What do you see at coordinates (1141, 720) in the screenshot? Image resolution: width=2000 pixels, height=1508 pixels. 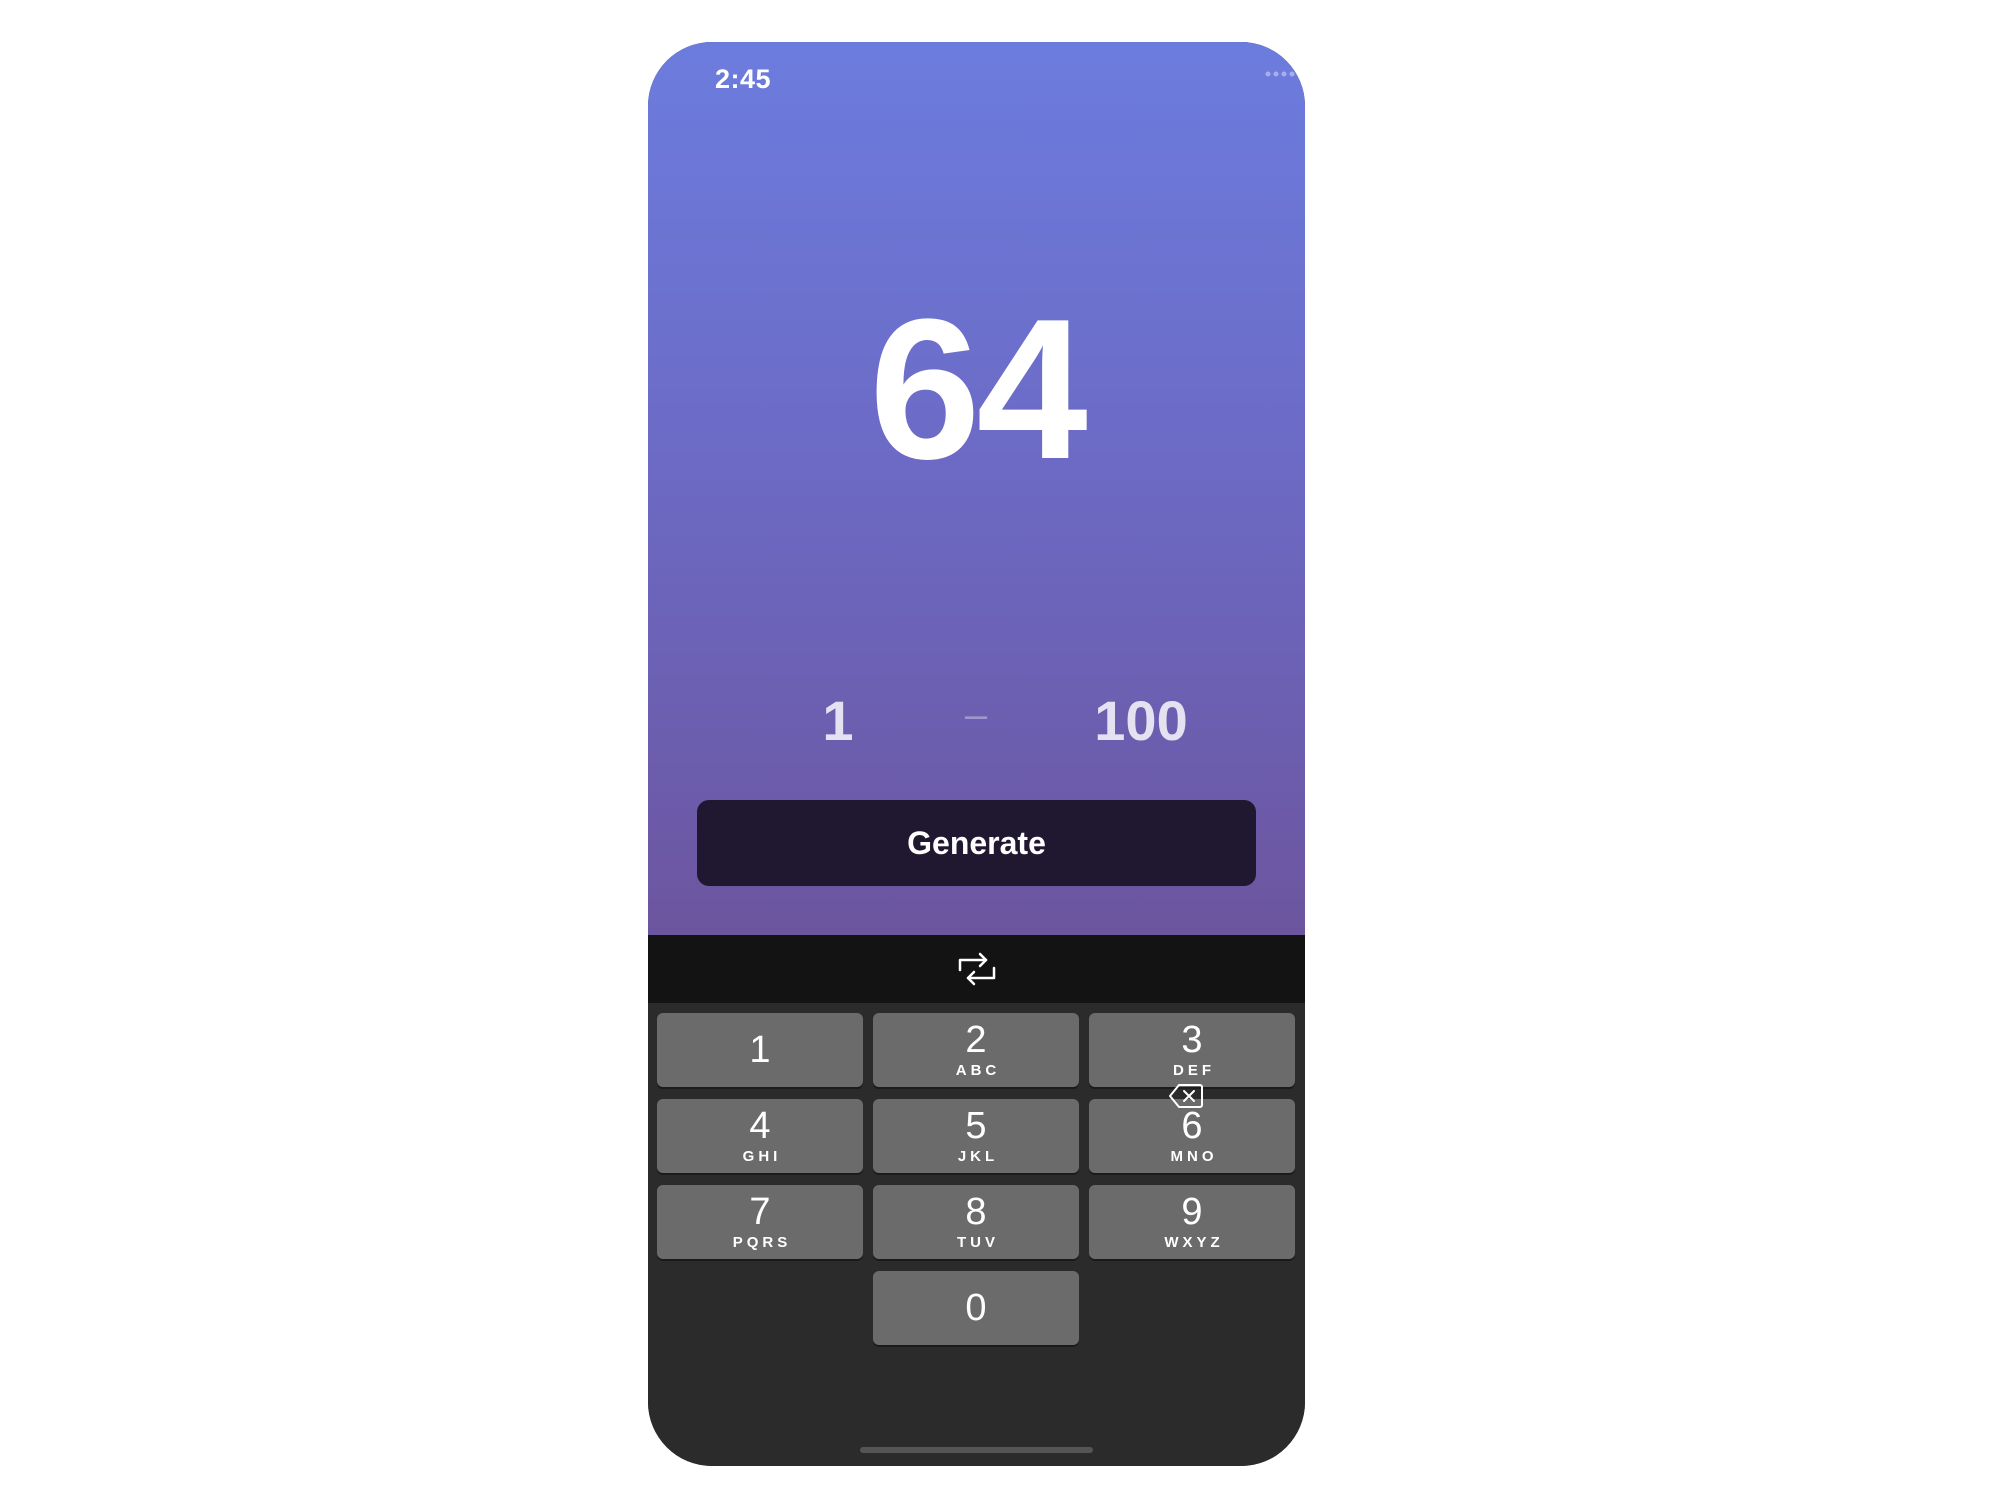 I see `range-max-field: 100` at bounding box center [1141, 720].